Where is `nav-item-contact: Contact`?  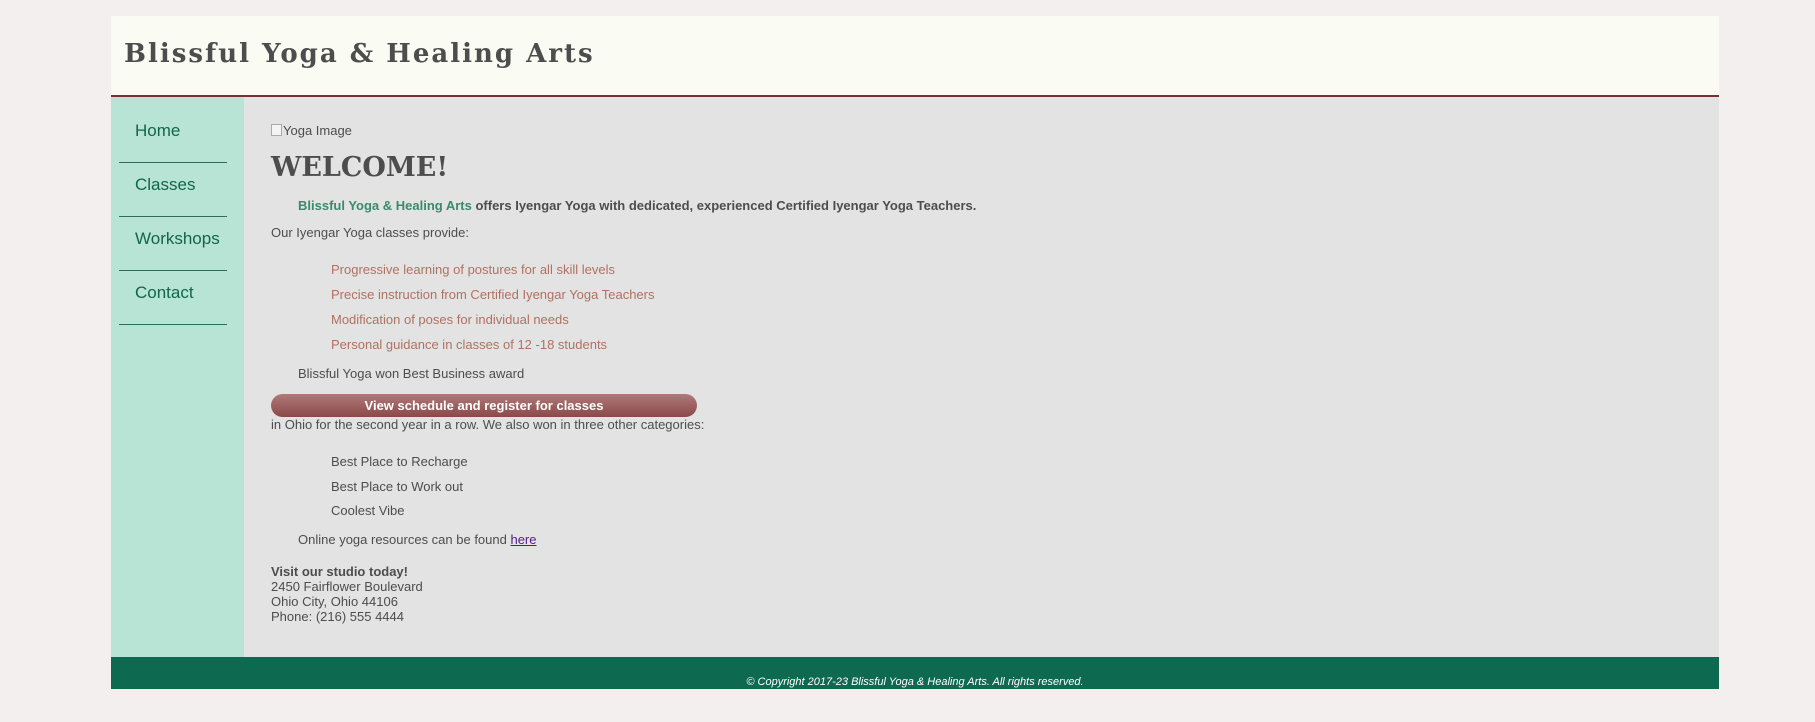 nav-item-contact: Contact is located at coordinates (173, 298).